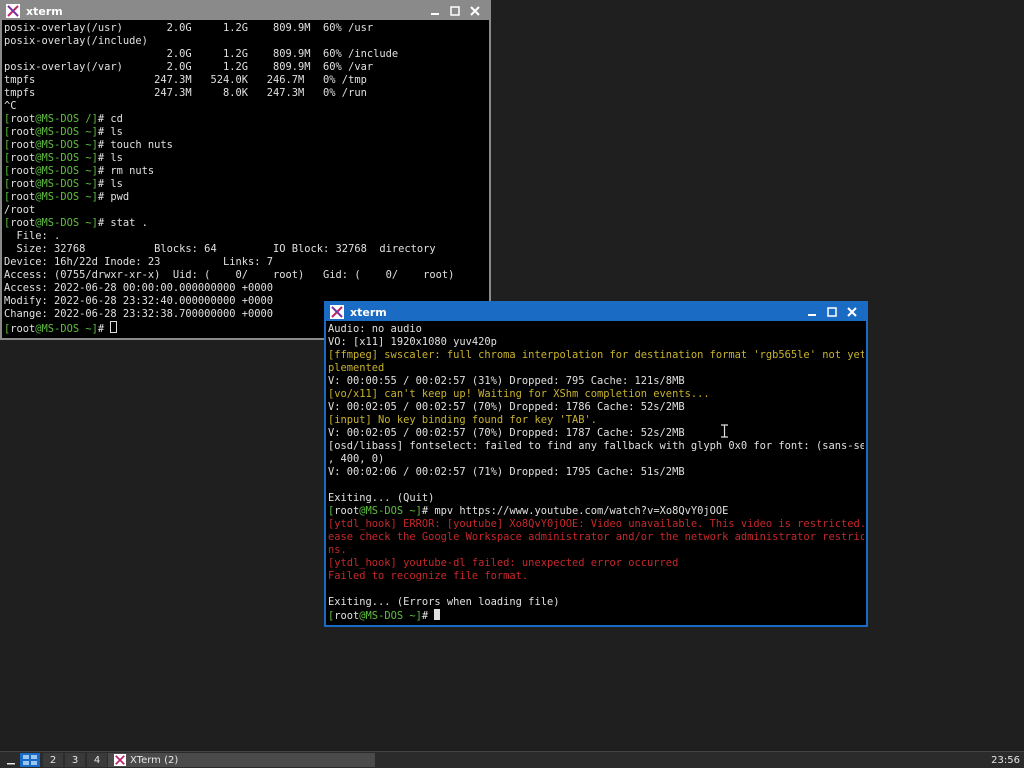 This screenshot has width=1024, height=768. What do you see at coordinates (245, 41) in the screenshot?
I see `terminal-line: posix-overlay(/include)` at bounding box center [245, 41].